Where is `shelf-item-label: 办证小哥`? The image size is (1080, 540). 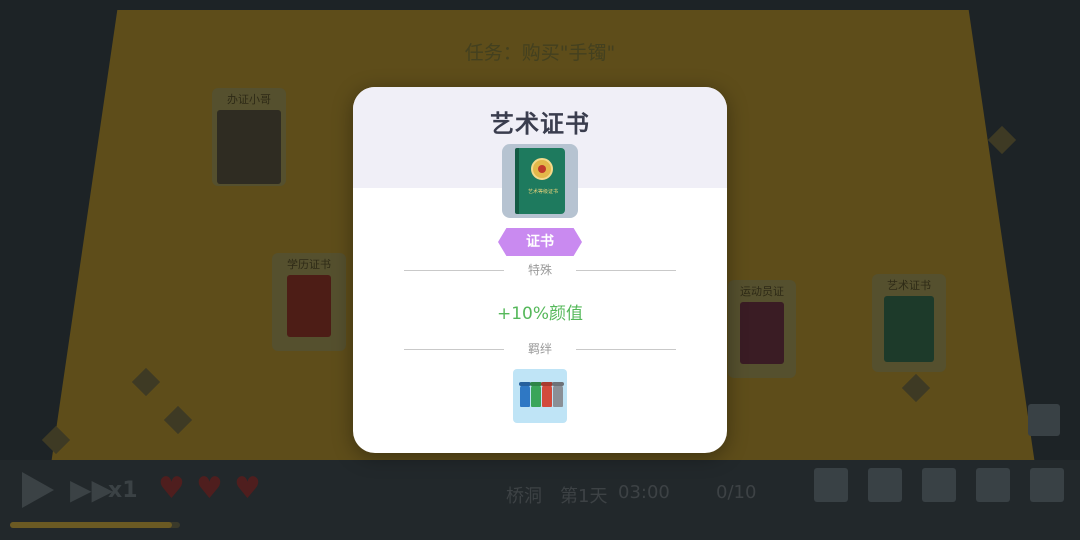
shelf-item-label: 办证小哥 is located at coordinates (249, 99).